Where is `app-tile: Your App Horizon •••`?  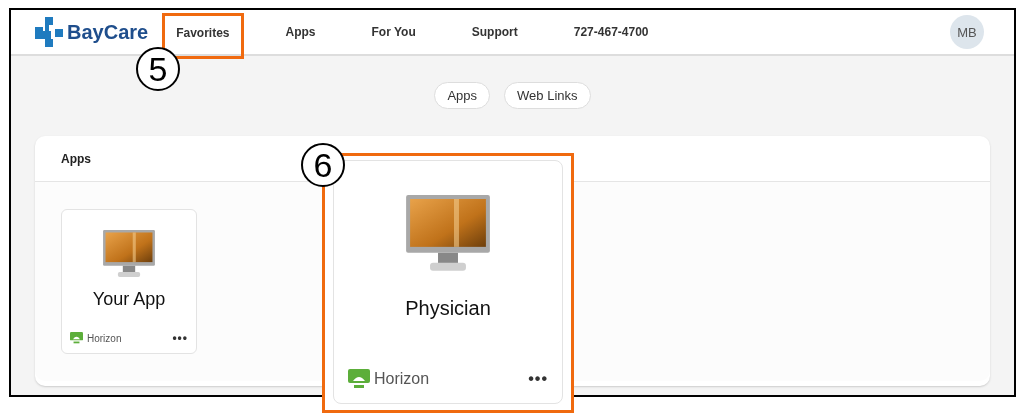
app-tile: Your App Horizon ••• is located at coordinates (129, 281).